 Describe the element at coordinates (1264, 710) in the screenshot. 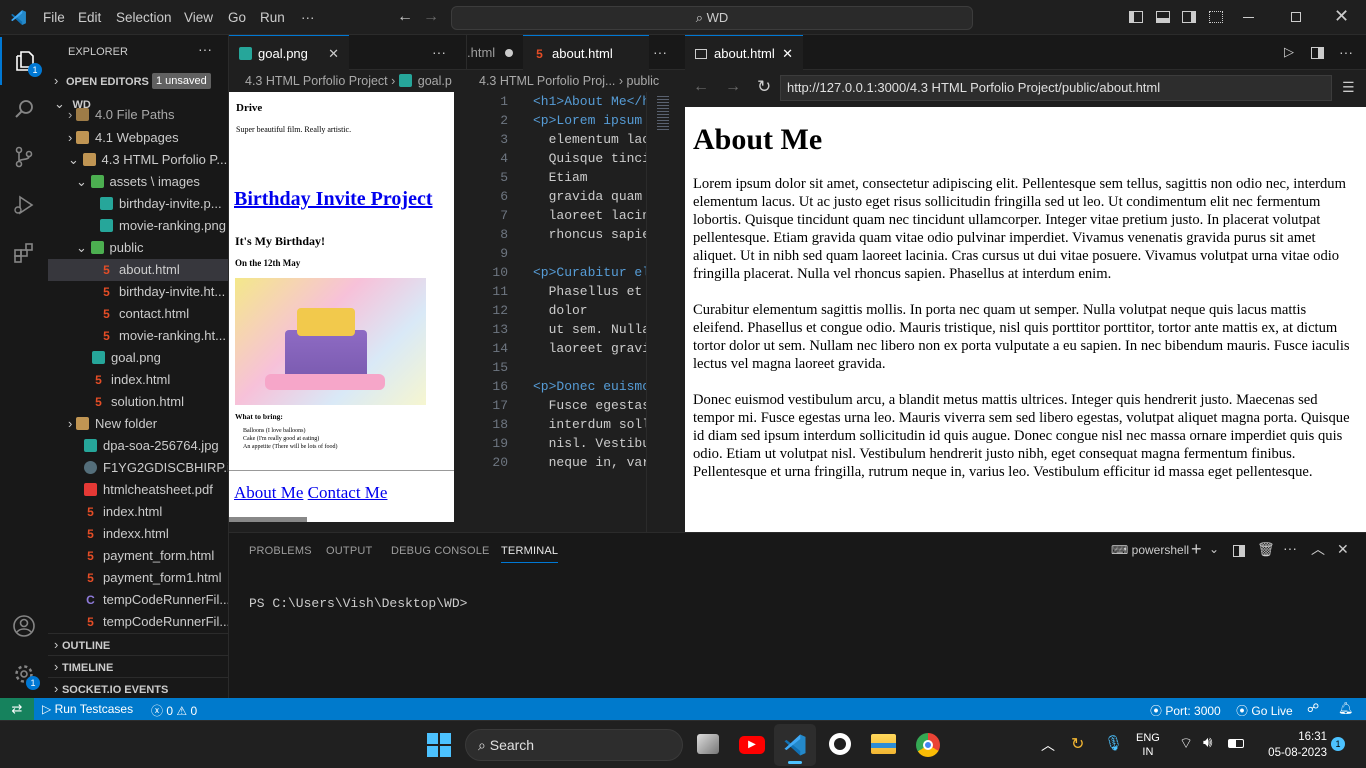

I see `go-live-button: ⦿ Go Live` at that location.